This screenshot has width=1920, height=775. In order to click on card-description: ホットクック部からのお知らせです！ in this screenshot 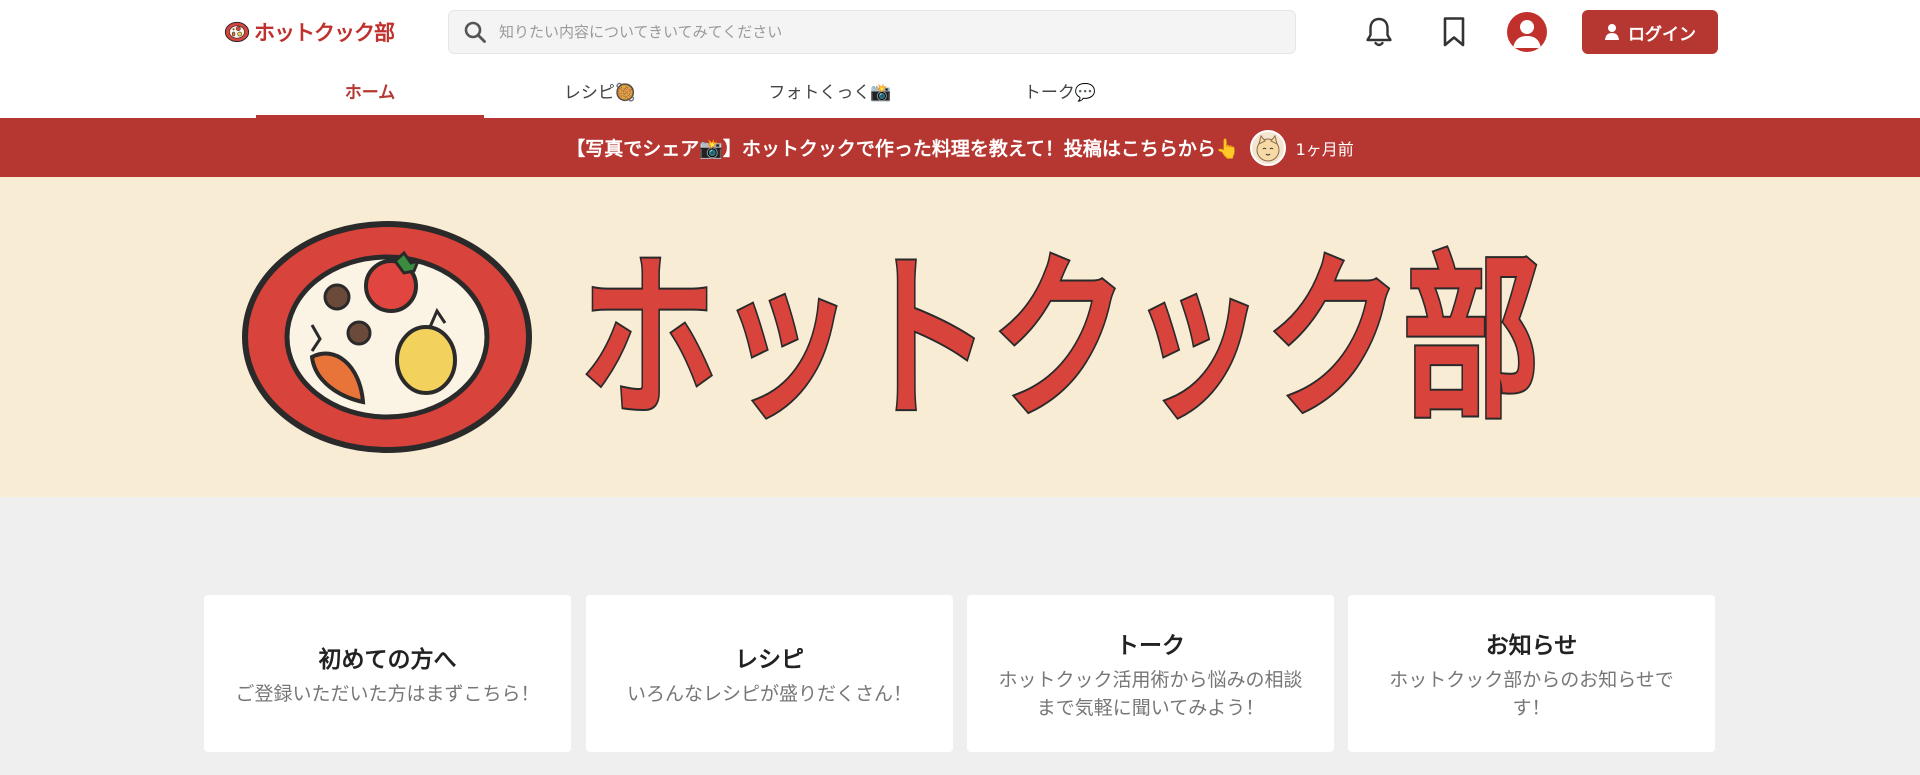, I will do `click(1531, 693)`.